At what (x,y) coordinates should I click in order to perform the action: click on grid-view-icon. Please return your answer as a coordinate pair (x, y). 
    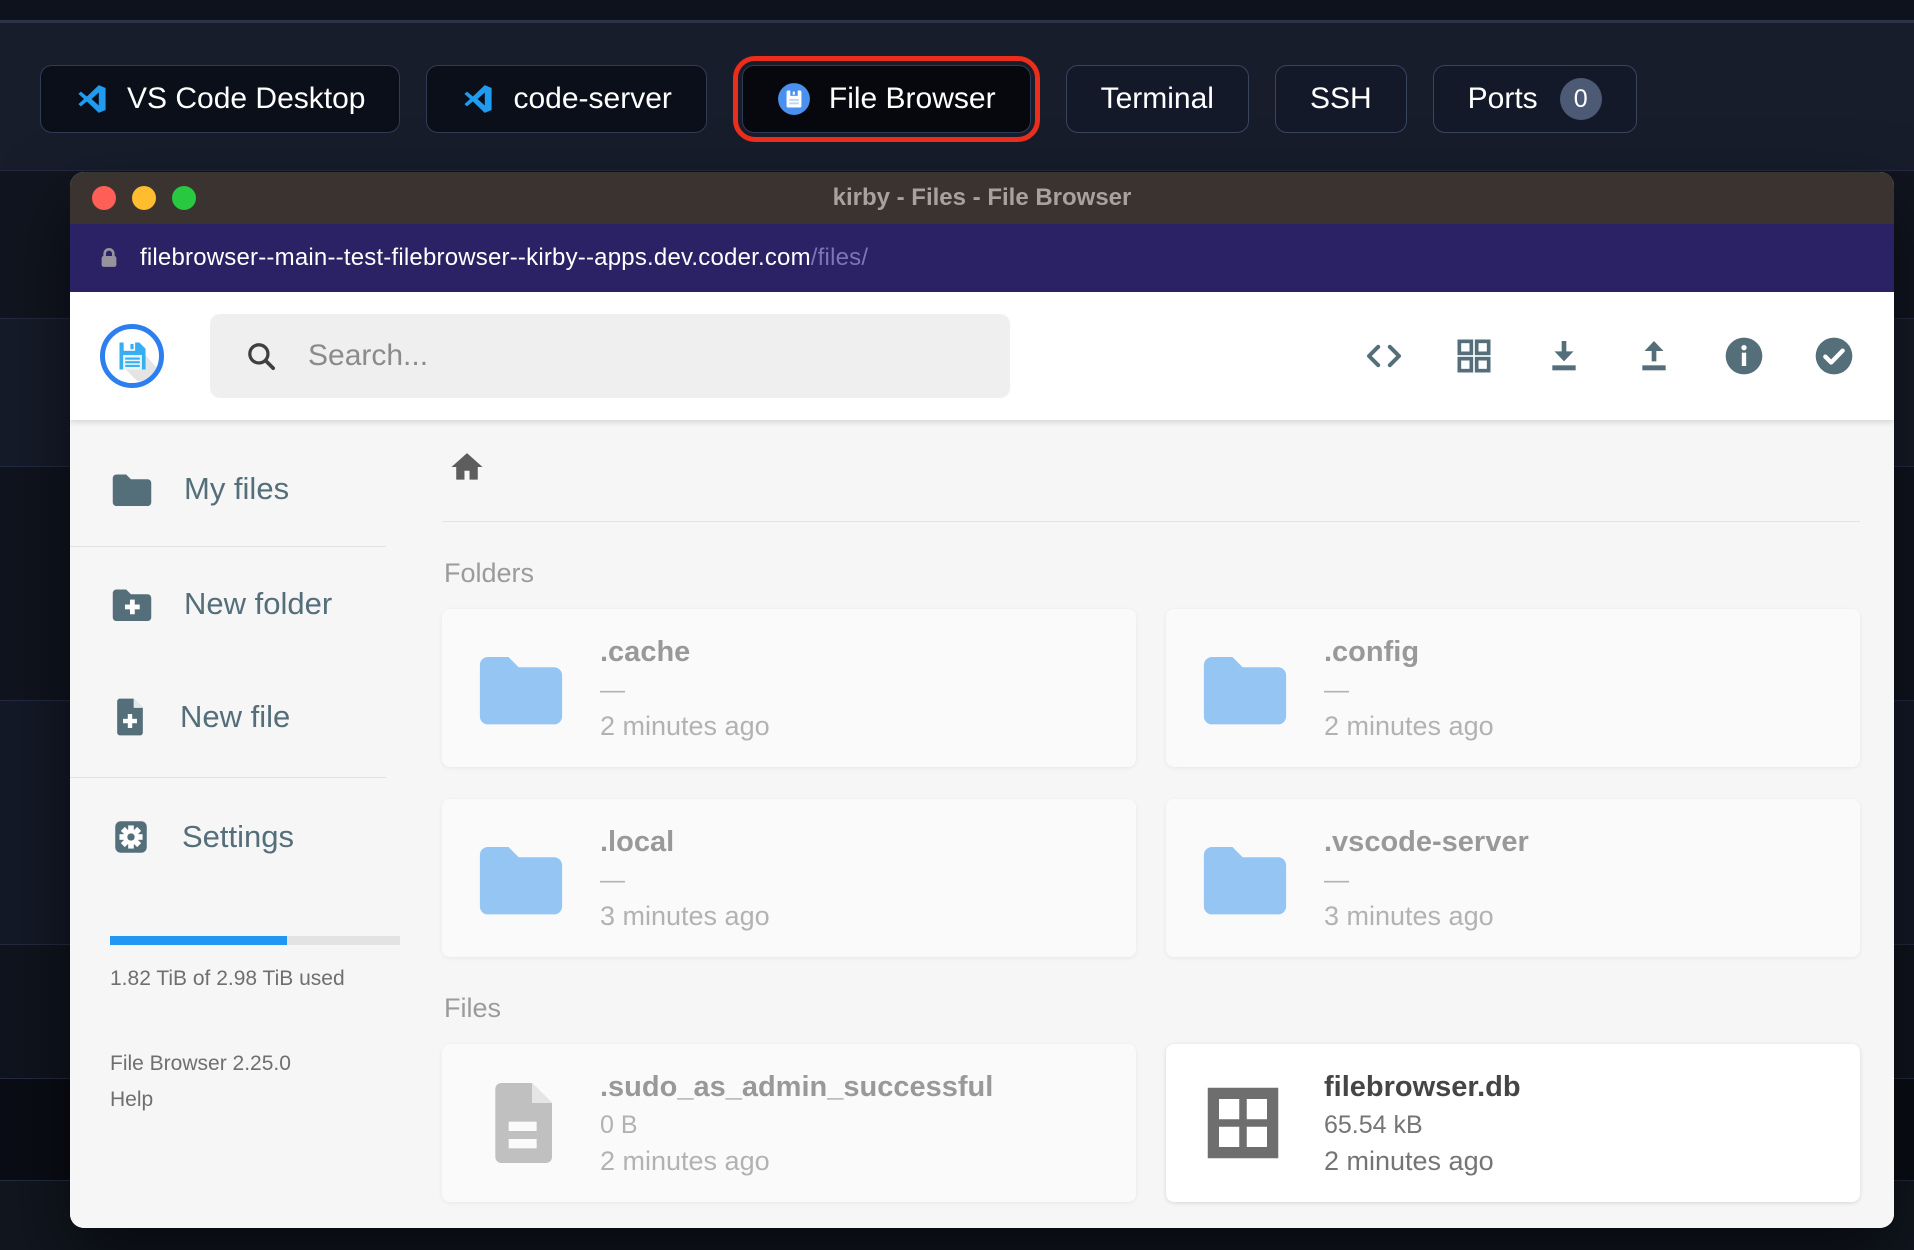
    Looking at the image, I should click on (1474, 356).